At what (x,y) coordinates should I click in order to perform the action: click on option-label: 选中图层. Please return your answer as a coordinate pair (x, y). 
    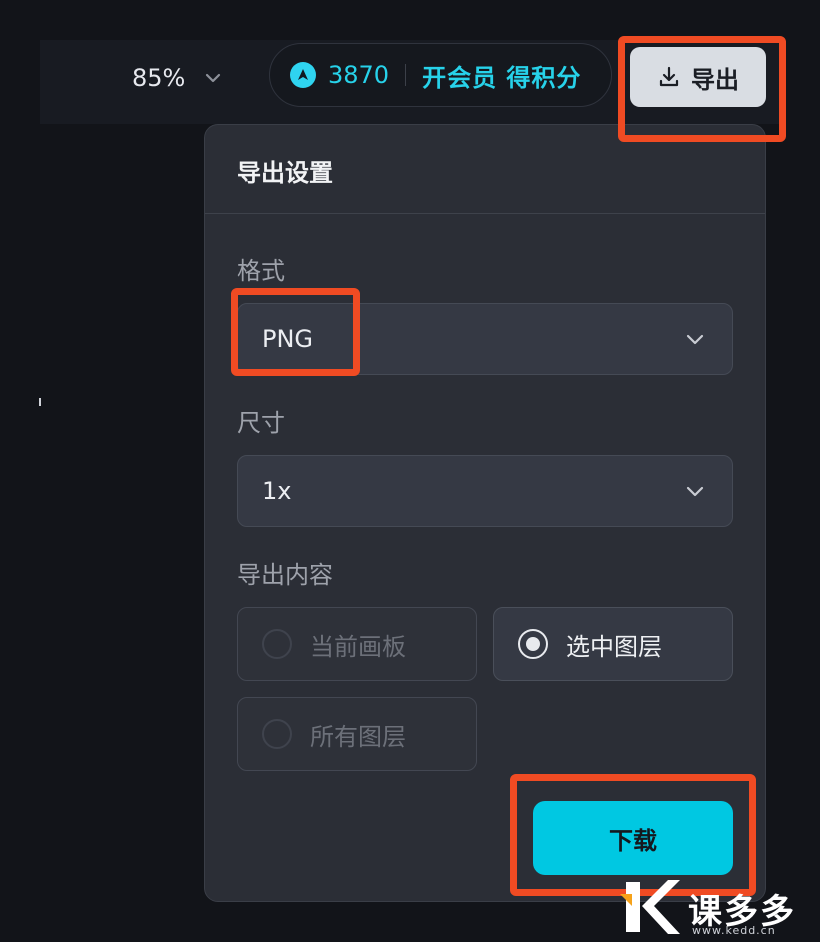
    Looking at the image, I should click on (614, 646).